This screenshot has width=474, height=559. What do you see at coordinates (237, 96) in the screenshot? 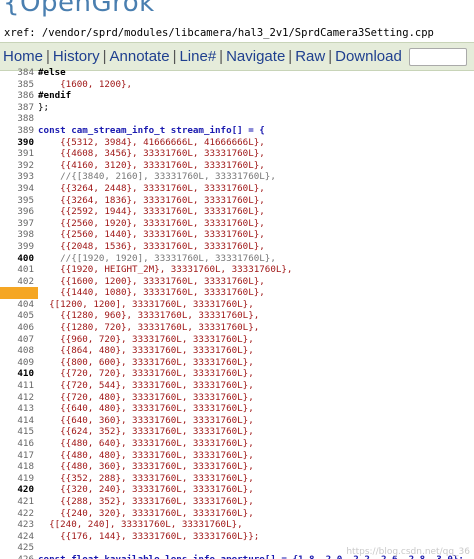
I see `code-line: 386 #endif` at bounding box center [237, 96].